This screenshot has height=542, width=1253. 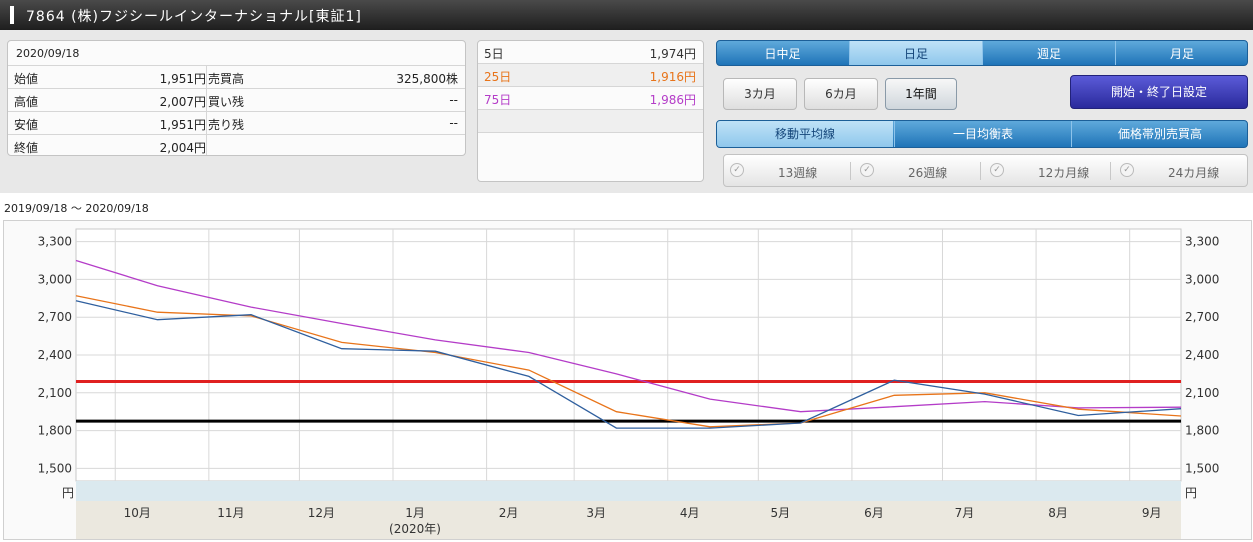 What do you see at coordinates (26, 102) in the screenshot?
I see `quote-label: 高値` at bounding box center [26, 102].